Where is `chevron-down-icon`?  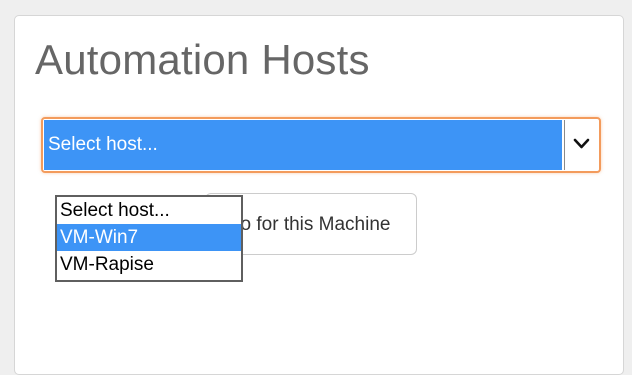
chevron-down-icon is located at coordinates (581, 143).